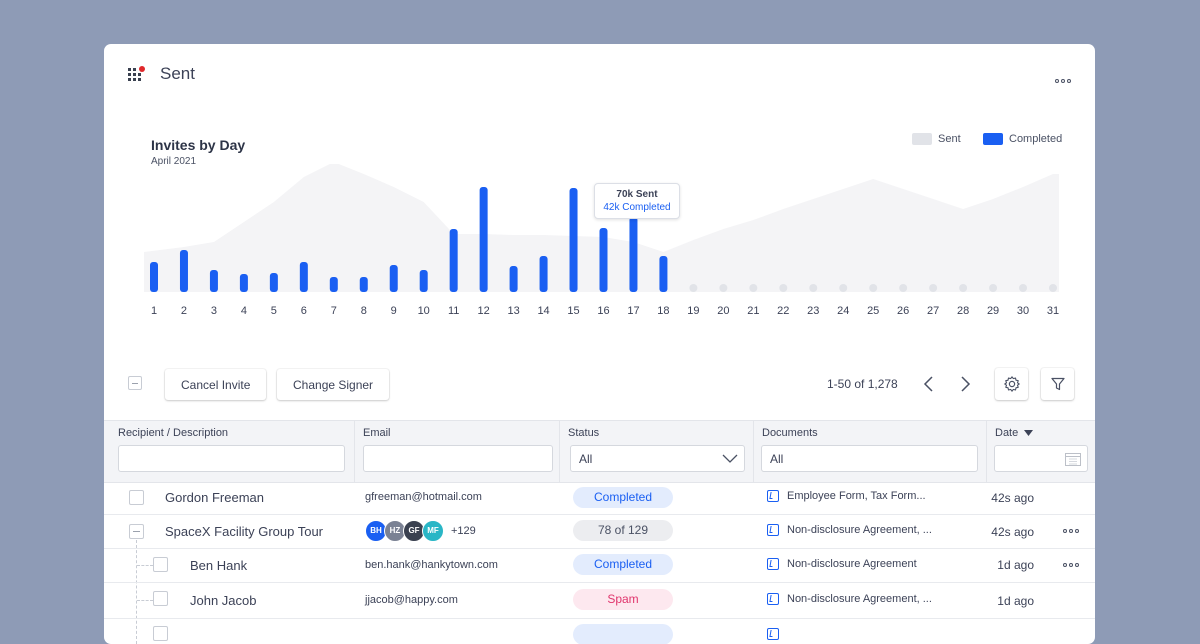  Describe the element at coordinates (420, 531) in the screenshot. I see `avatar-group: BH HZ GF MF +129` at that location.